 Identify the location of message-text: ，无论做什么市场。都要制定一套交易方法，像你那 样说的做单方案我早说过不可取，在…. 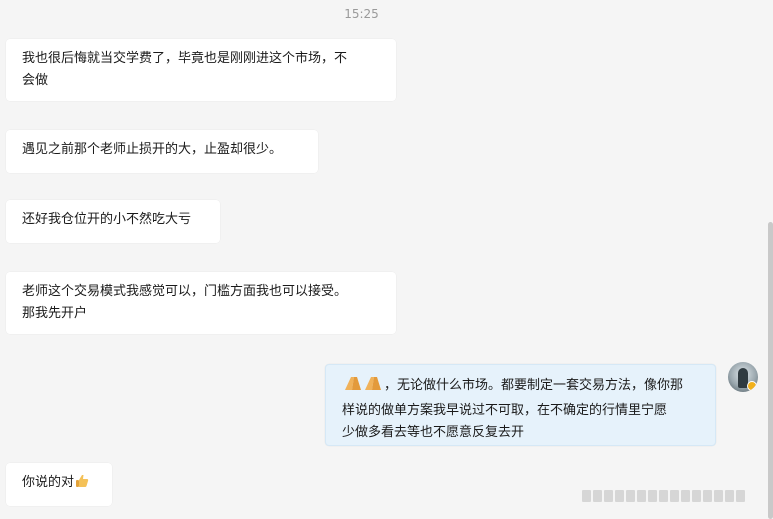
(513, 409).